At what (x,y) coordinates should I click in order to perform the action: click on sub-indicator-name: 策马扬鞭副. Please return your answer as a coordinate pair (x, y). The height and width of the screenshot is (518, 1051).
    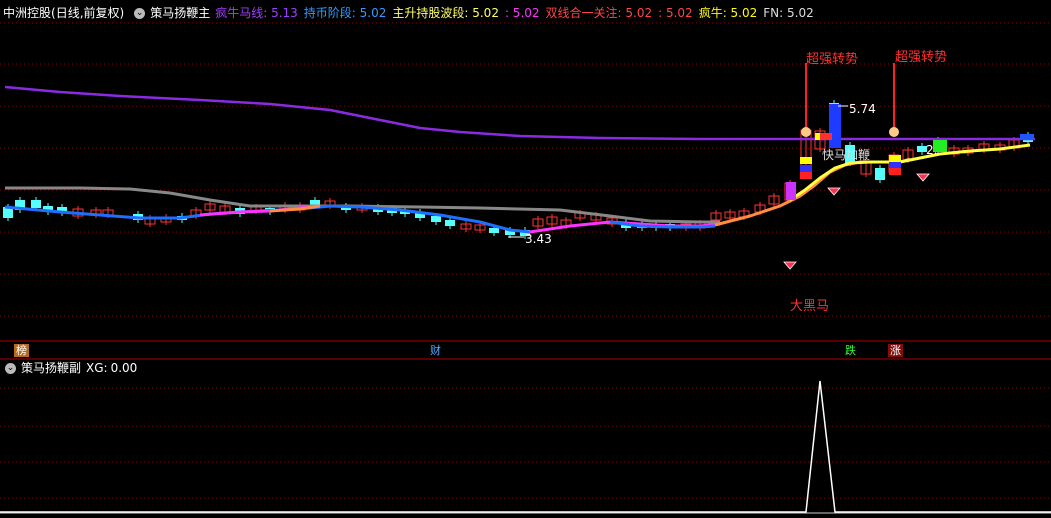
    Looking at the image, I should click on (51, 368).